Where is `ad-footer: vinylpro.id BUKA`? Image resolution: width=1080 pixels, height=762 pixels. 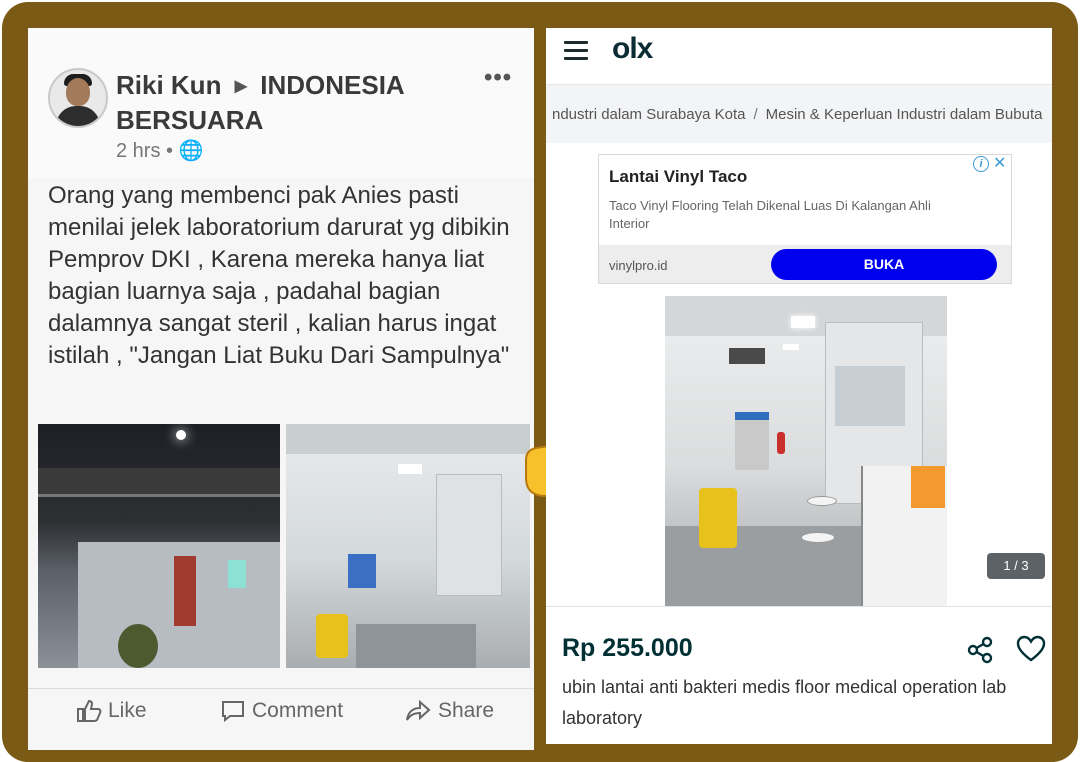
ad-footer: vinylpro.id BUKA is located at coordinates (805, 264).